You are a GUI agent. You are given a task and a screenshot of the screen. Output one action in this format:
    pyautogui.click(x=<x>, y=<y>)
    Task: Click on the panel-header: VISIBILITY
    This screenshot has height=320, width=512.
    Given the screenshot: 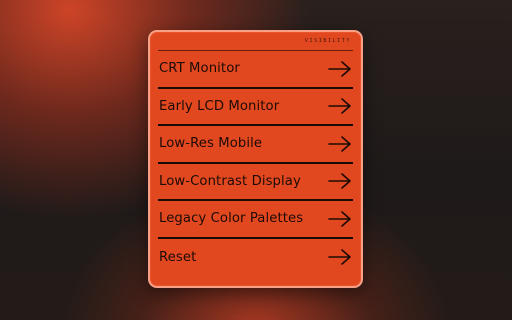 What is the action you would take?
    pyautogui.click(x=255, y=41)
    